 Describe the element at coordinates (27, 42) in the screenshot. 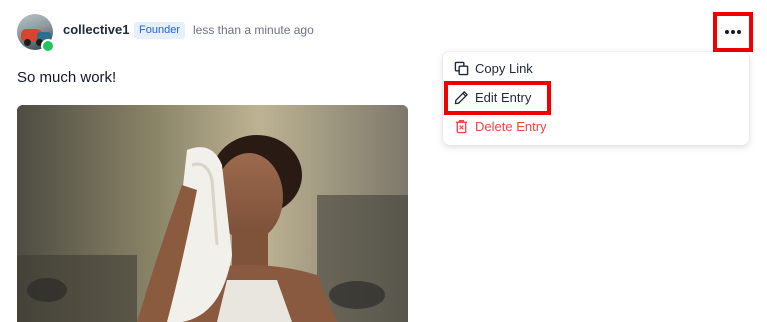

I see `avatar-wheel` at that location.